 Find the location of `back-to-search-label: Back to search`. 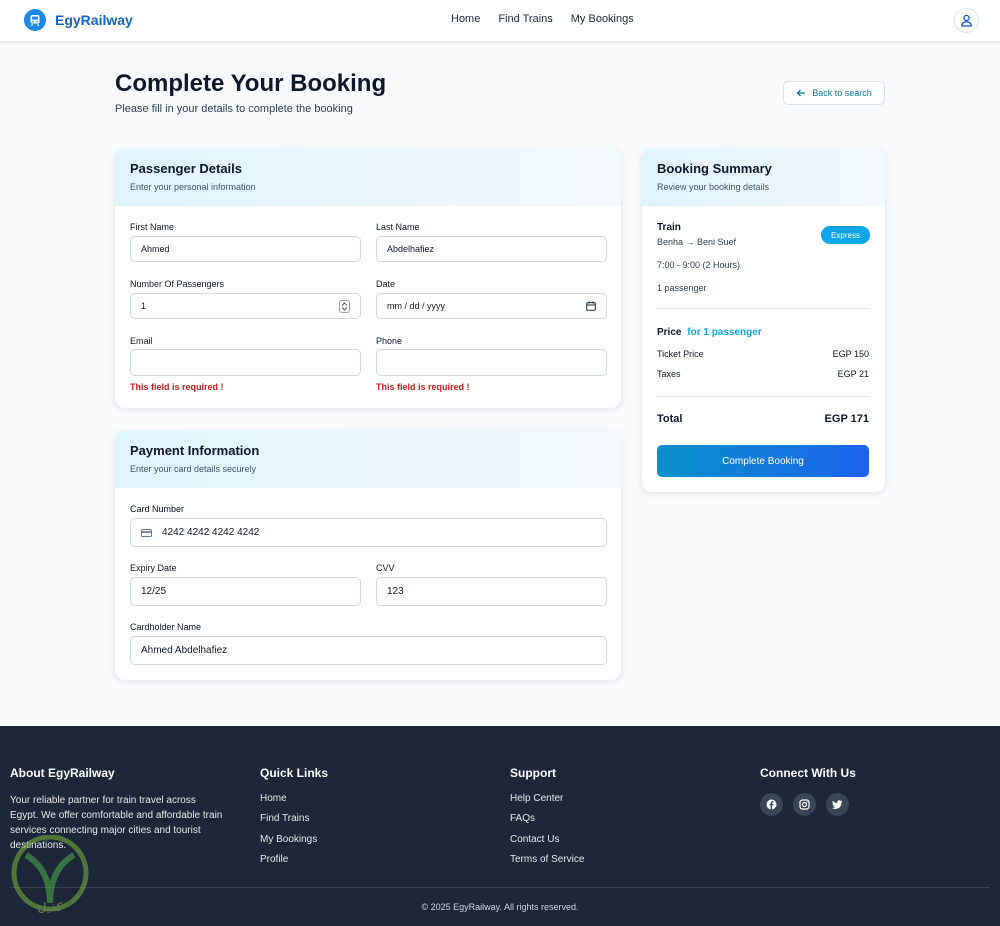

back-to-search-label: Back to search is located at coordinates (842, 93).